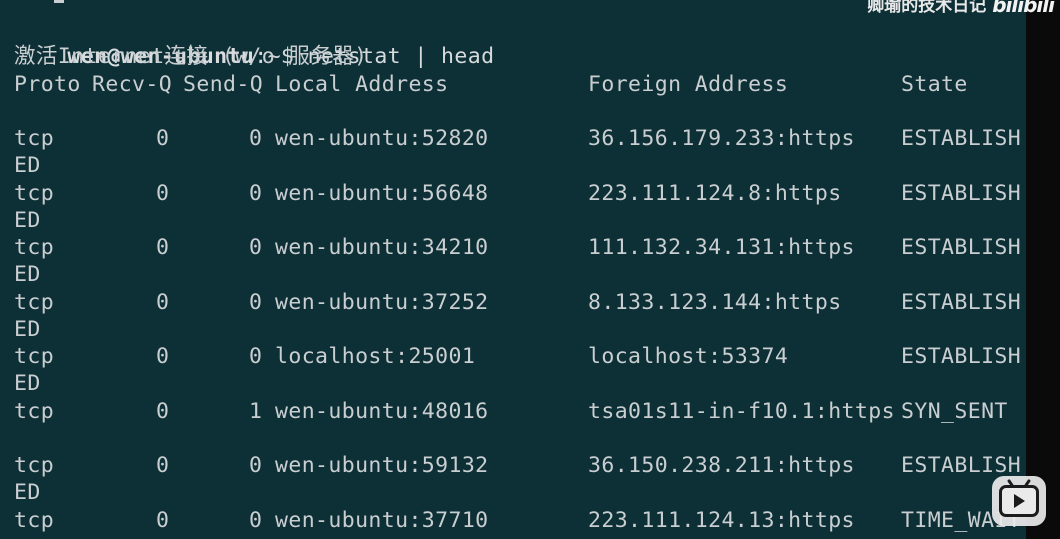 This screenshot has height=539, width=1060. Describe the element at coordinates (256, 411) in the screenshot. I see `cell-sendq: 1` at that location.